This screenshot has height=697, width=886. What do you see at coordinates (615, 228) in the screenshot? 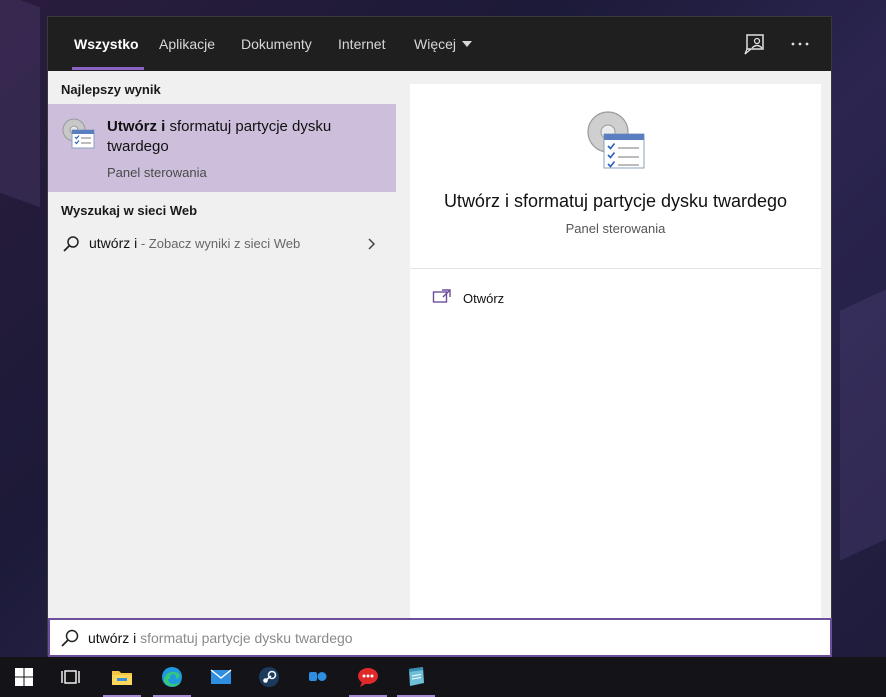
I see `detail-subtitle: Panel sterowania` at bounding box center [615, 228].